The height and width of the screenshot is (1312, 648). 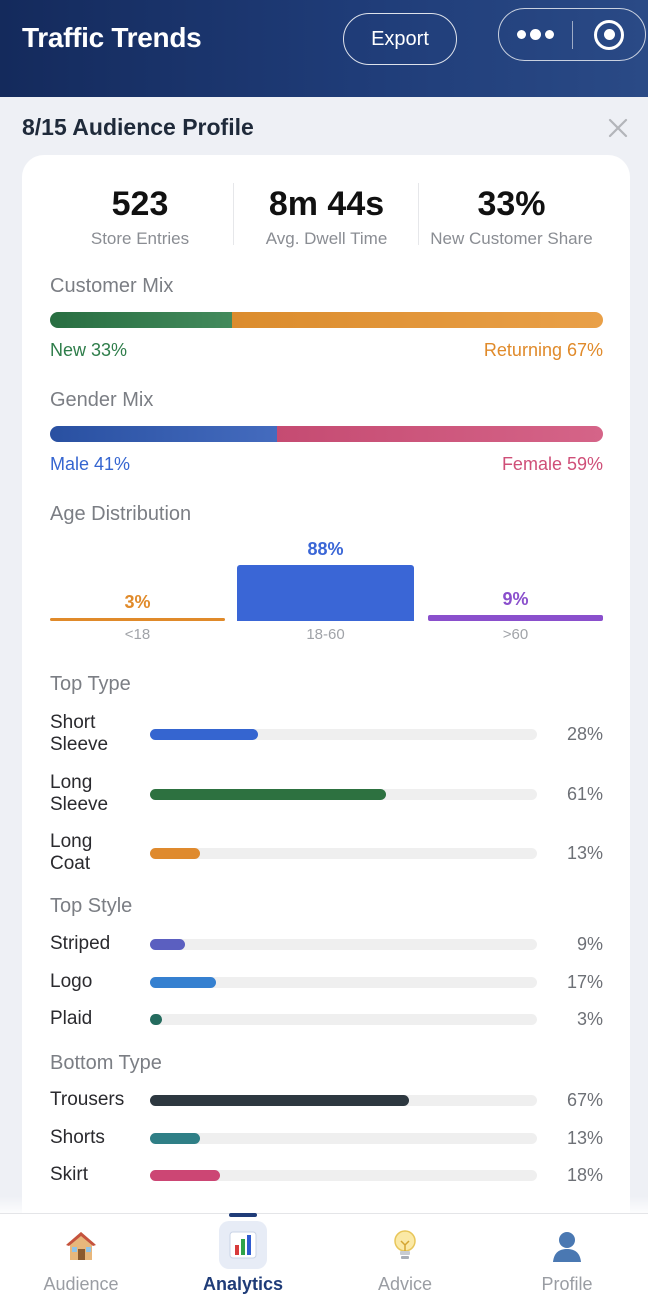 What do you see at coordinates (584, 1100) in the screenshot?
I see `percent-value: 67%` at bounding box center [584, 1100].